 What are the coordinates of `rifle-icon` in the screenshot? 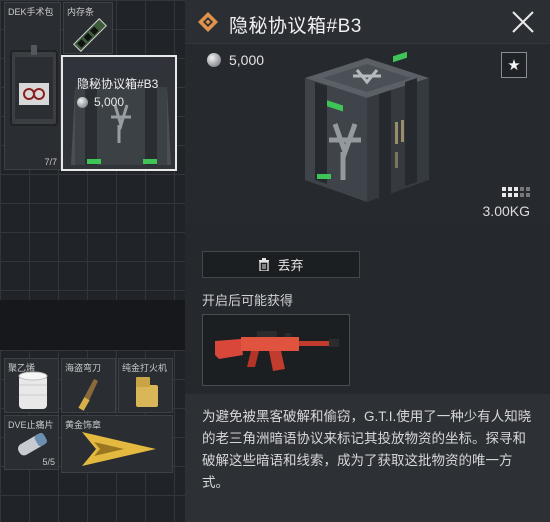 It's located at (277, 351).